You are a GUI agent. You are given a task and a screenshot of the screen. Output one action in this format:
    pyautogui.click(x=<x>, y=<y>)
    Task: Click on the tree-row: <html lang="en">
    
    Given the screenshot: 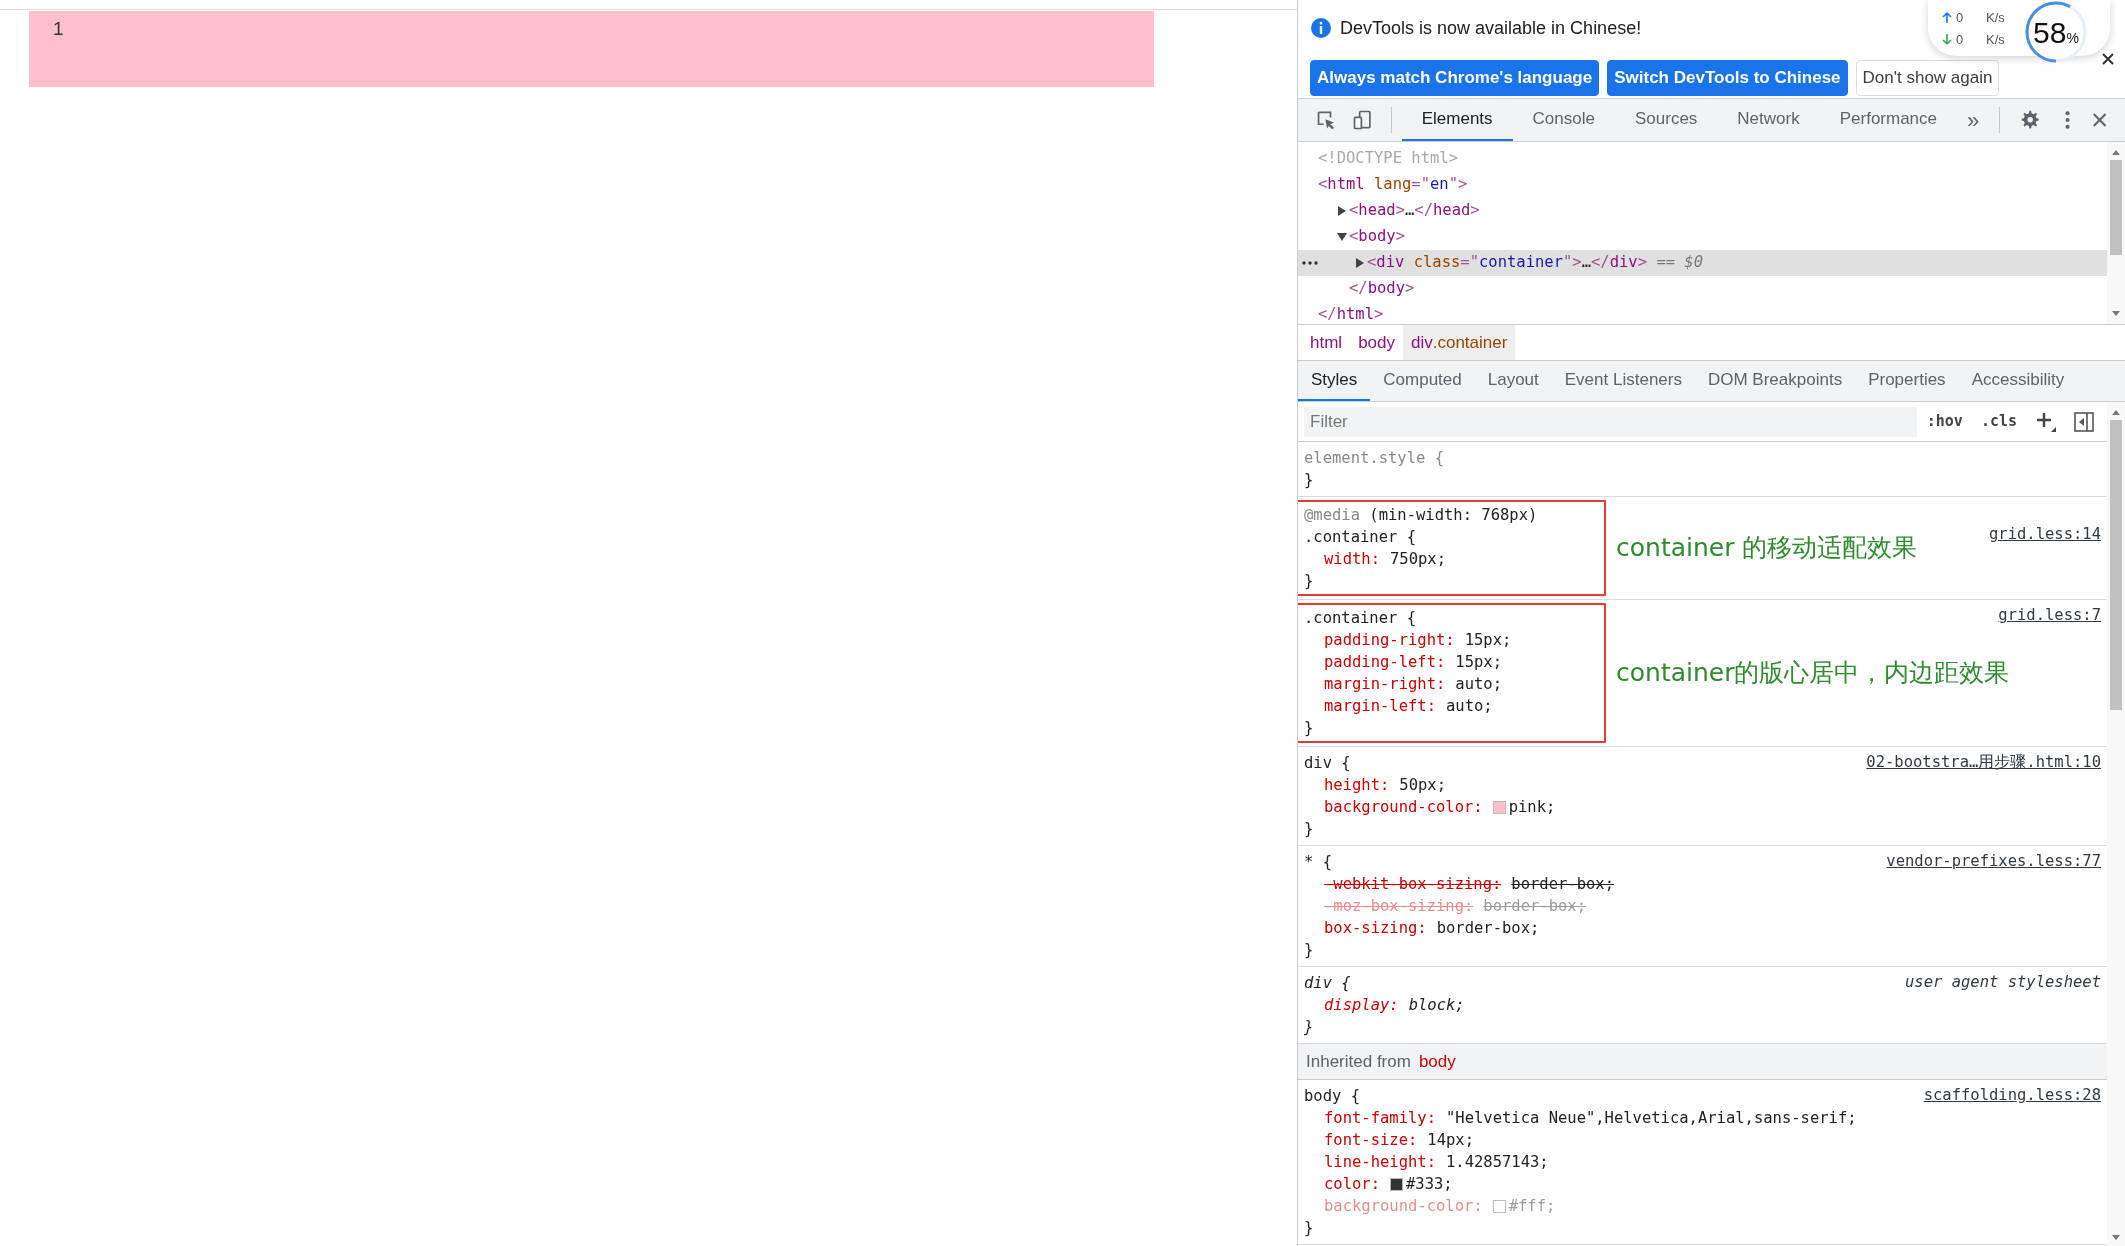 What is the action you would take?
    pyautogui.click(x=1702, y=185)
    